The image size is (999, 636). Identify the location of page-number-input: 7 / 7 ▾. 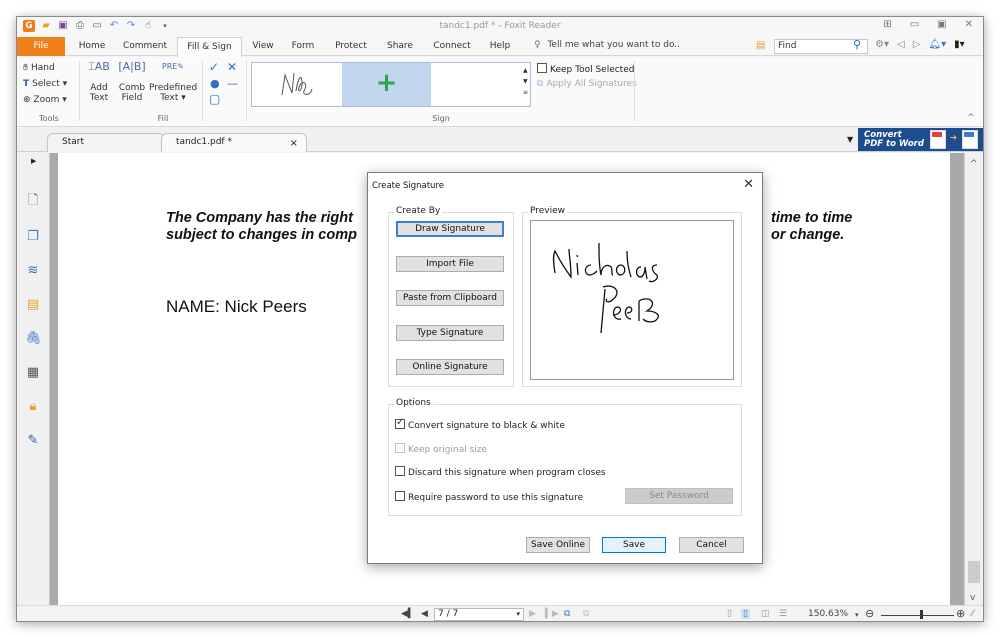
(479, 614).